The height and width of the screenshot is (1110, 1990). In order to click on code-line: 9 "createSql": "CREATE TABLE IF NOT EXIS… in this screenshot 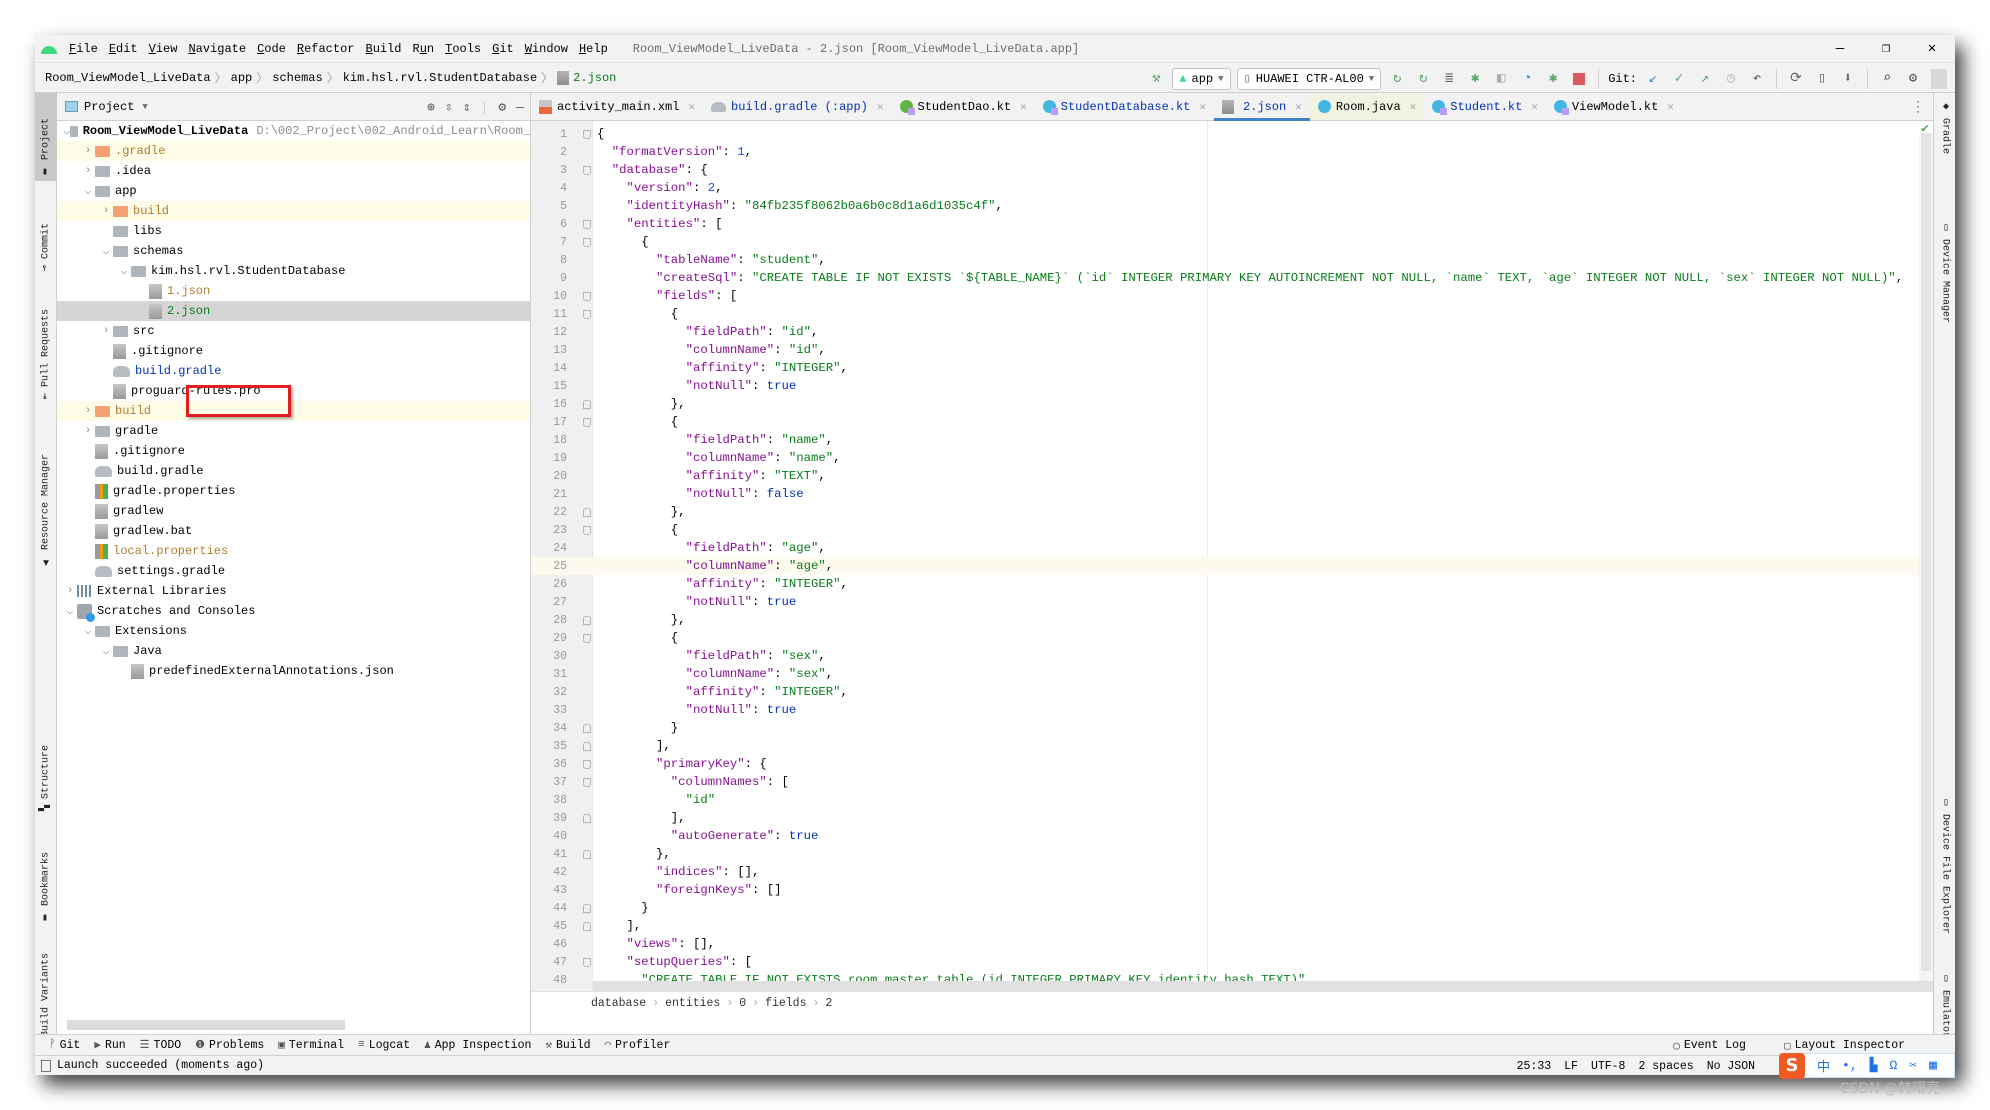, I will do `click(1232, 278)`.